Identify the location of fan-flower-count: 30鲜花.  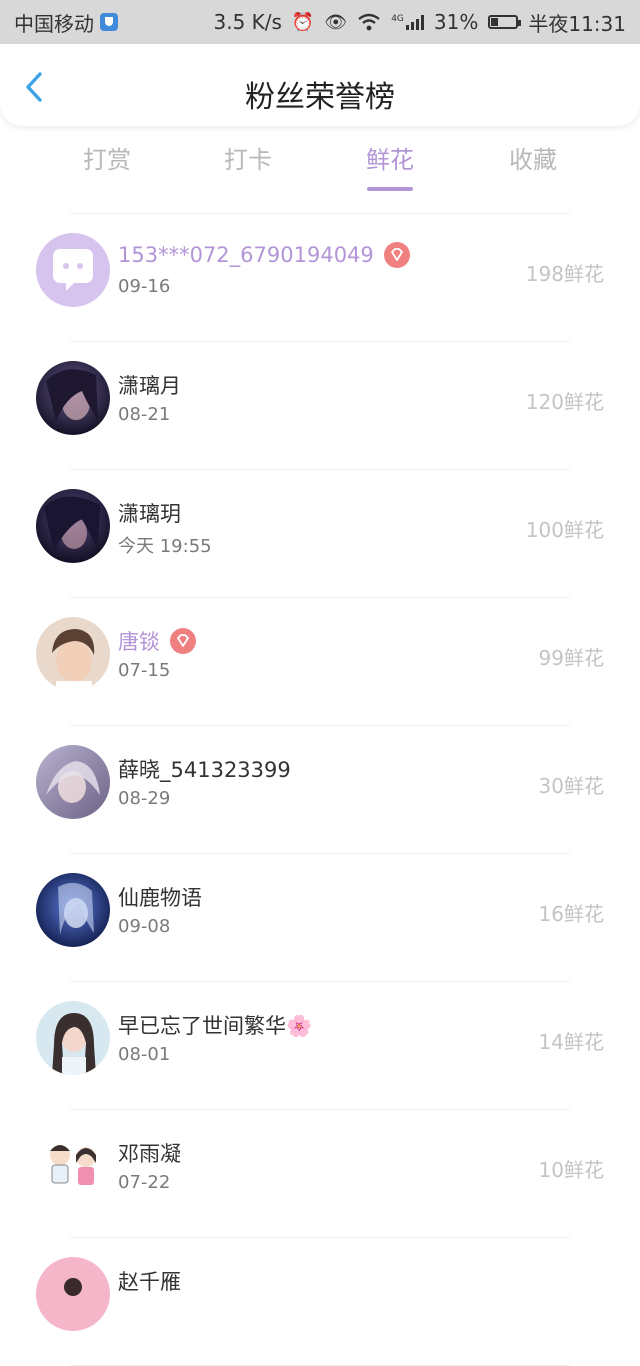
(571, 786).